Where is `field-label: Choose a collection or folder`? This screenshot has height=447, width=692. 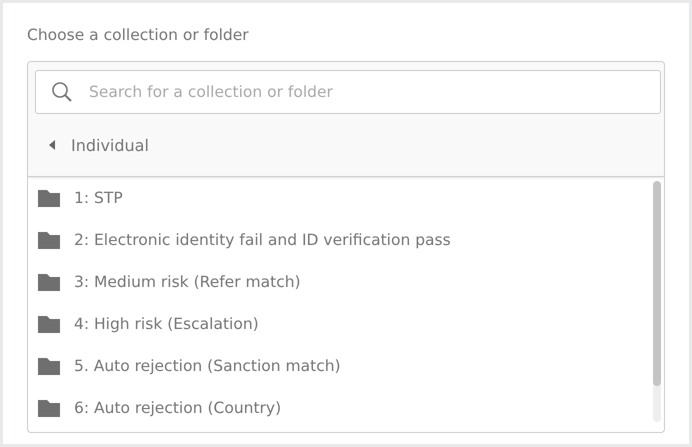 field-label: Choose a collection or folder is located at coordinates (138, 36).